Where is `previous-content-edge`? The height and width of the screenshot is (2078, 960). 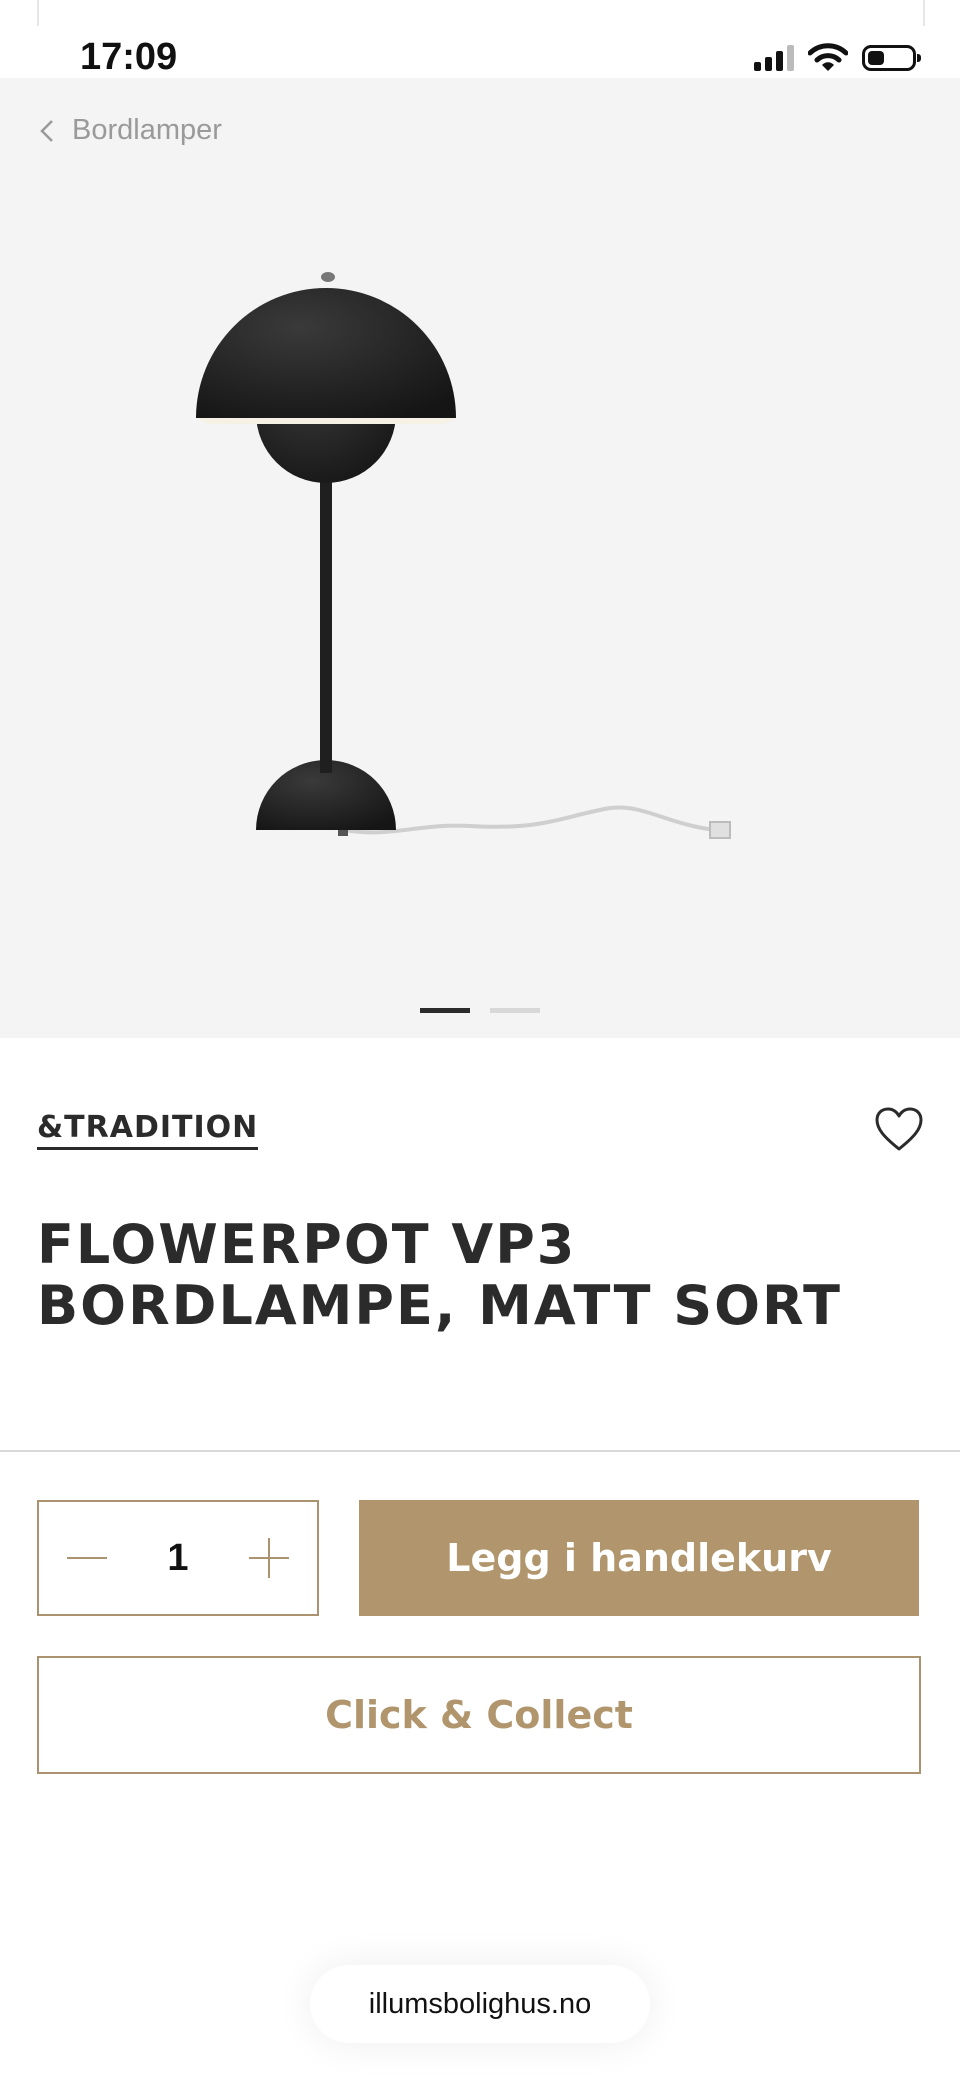 previous-content-edge is located at coordinates (481, 14).